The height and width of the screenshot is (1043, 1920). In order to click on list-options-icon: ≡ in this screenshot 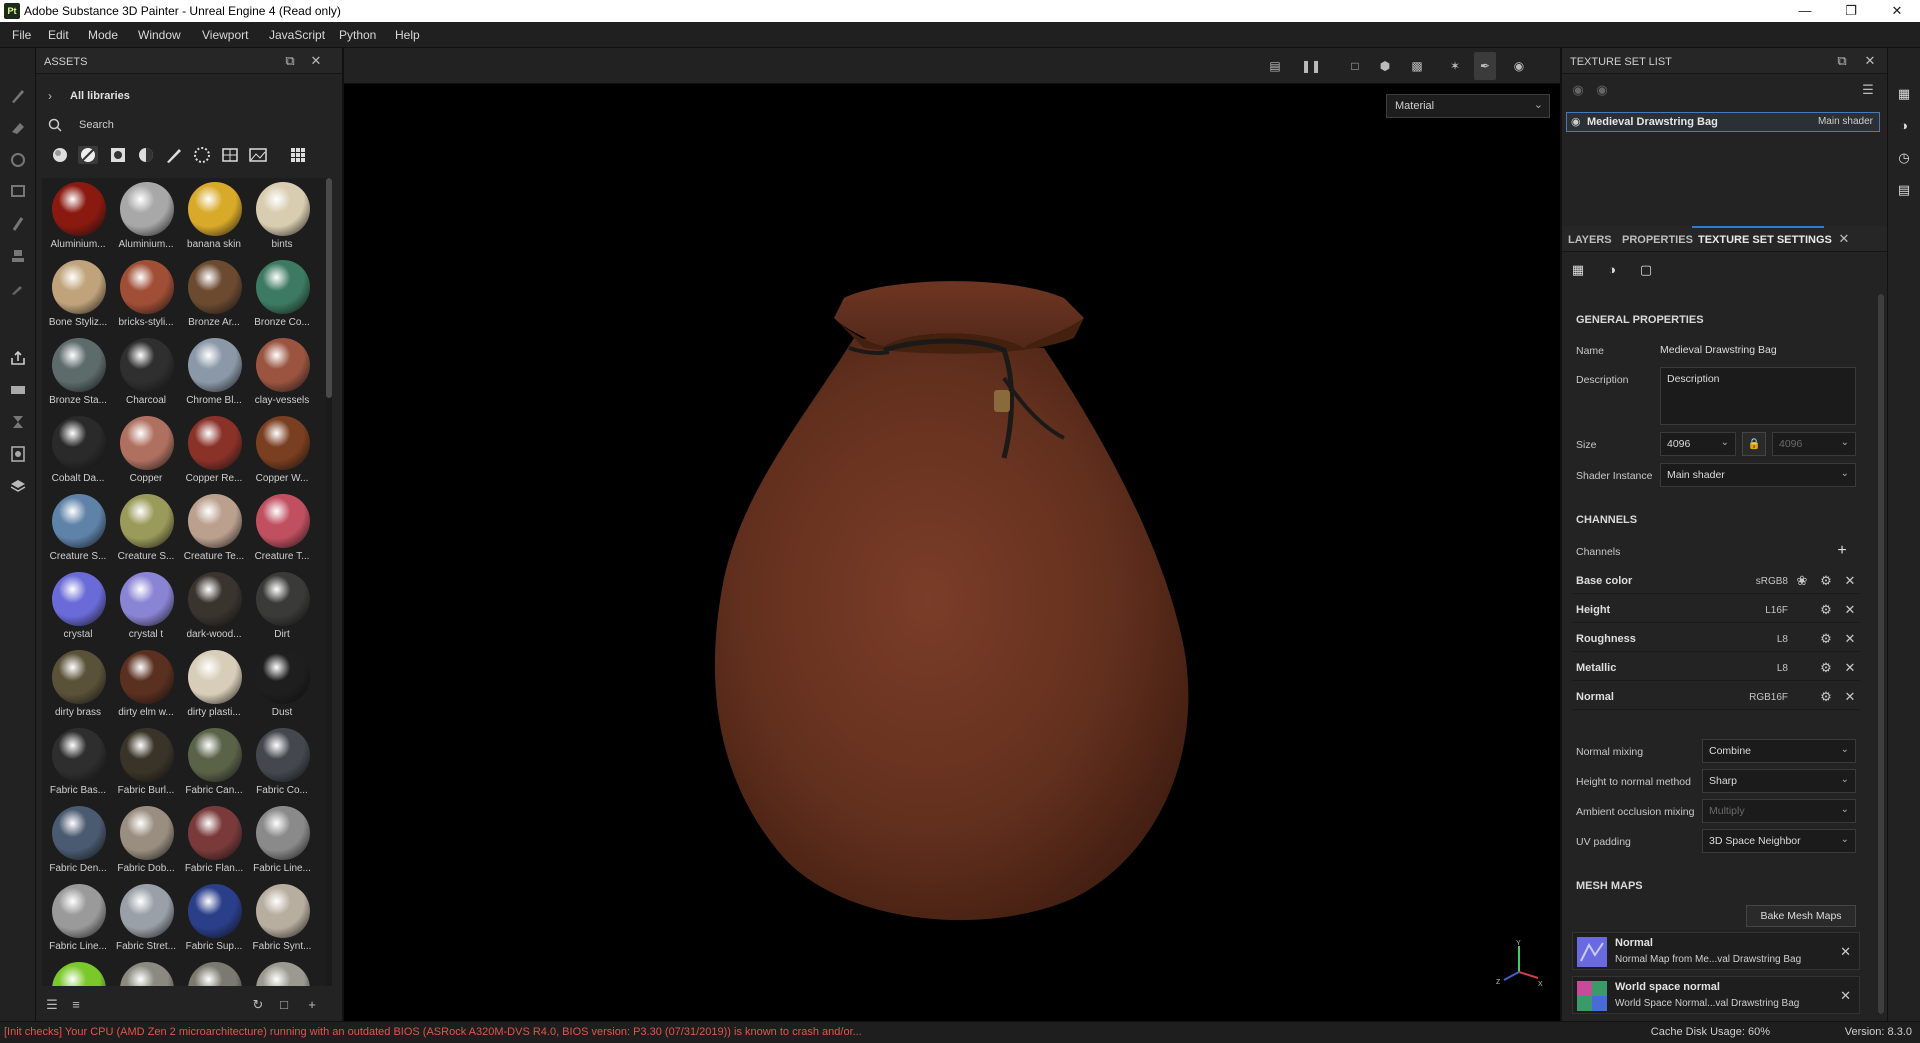, I will do `click(76, 1005)`.